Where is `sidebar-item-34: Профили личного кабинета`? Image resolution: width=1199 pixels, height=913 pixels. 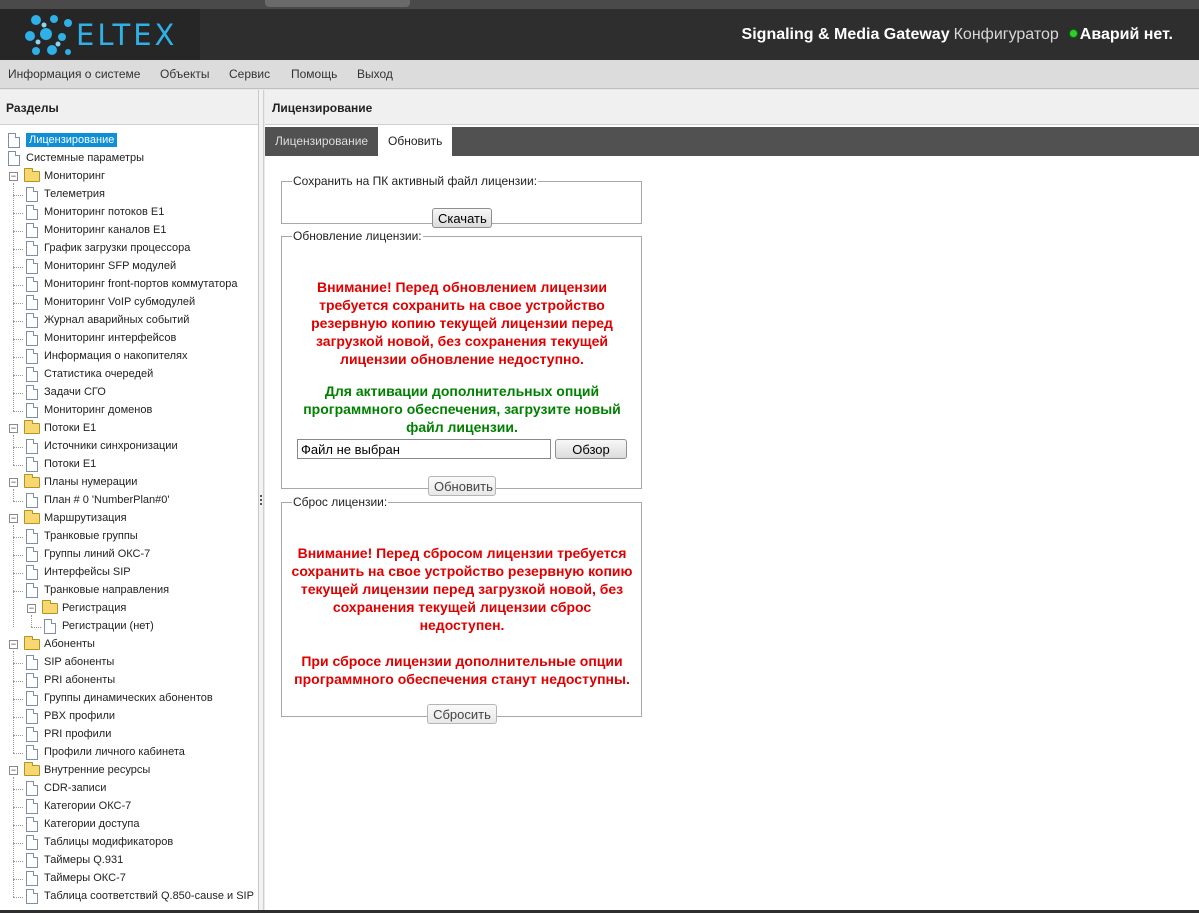 sidebar-item-34: Профили личного кабинета is located at coordinates (129, 753).